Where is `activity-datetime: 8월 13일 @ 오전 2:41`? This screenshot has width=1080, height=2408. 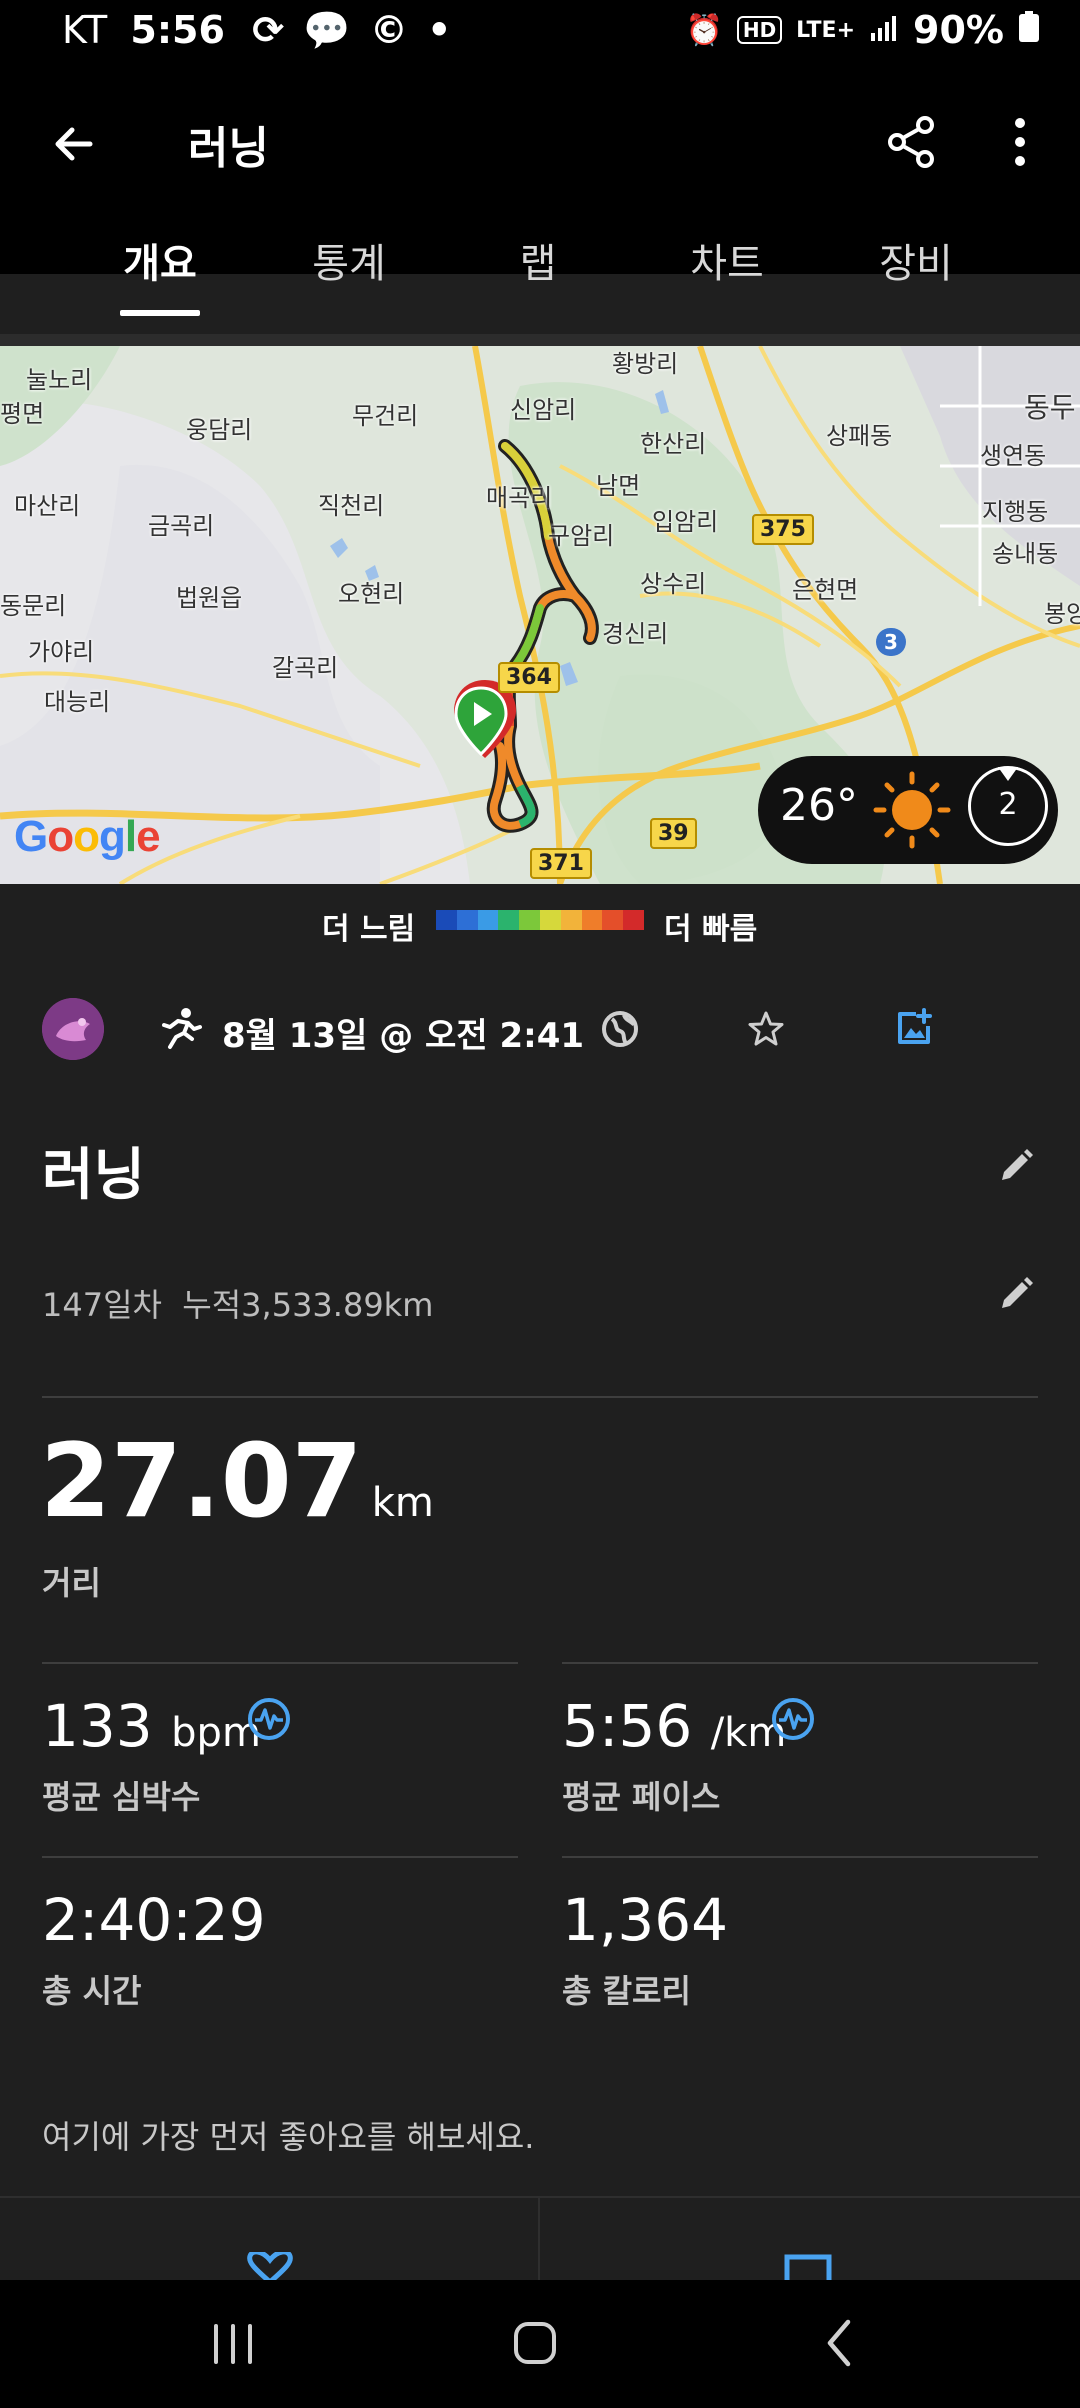 activity-datetime: 8월 13일 @ 오전 2:41 is located at coordinates (403, 1036).